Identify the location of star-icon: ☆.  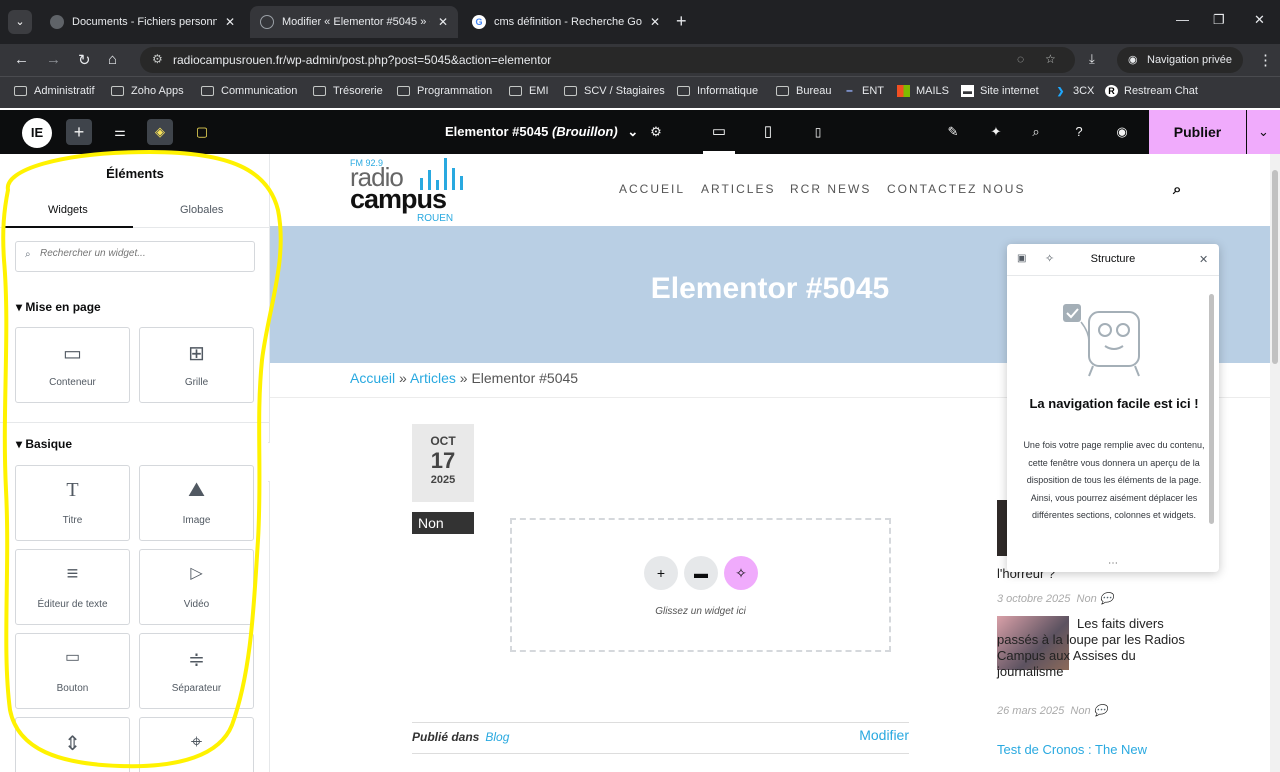
(1050, 59).